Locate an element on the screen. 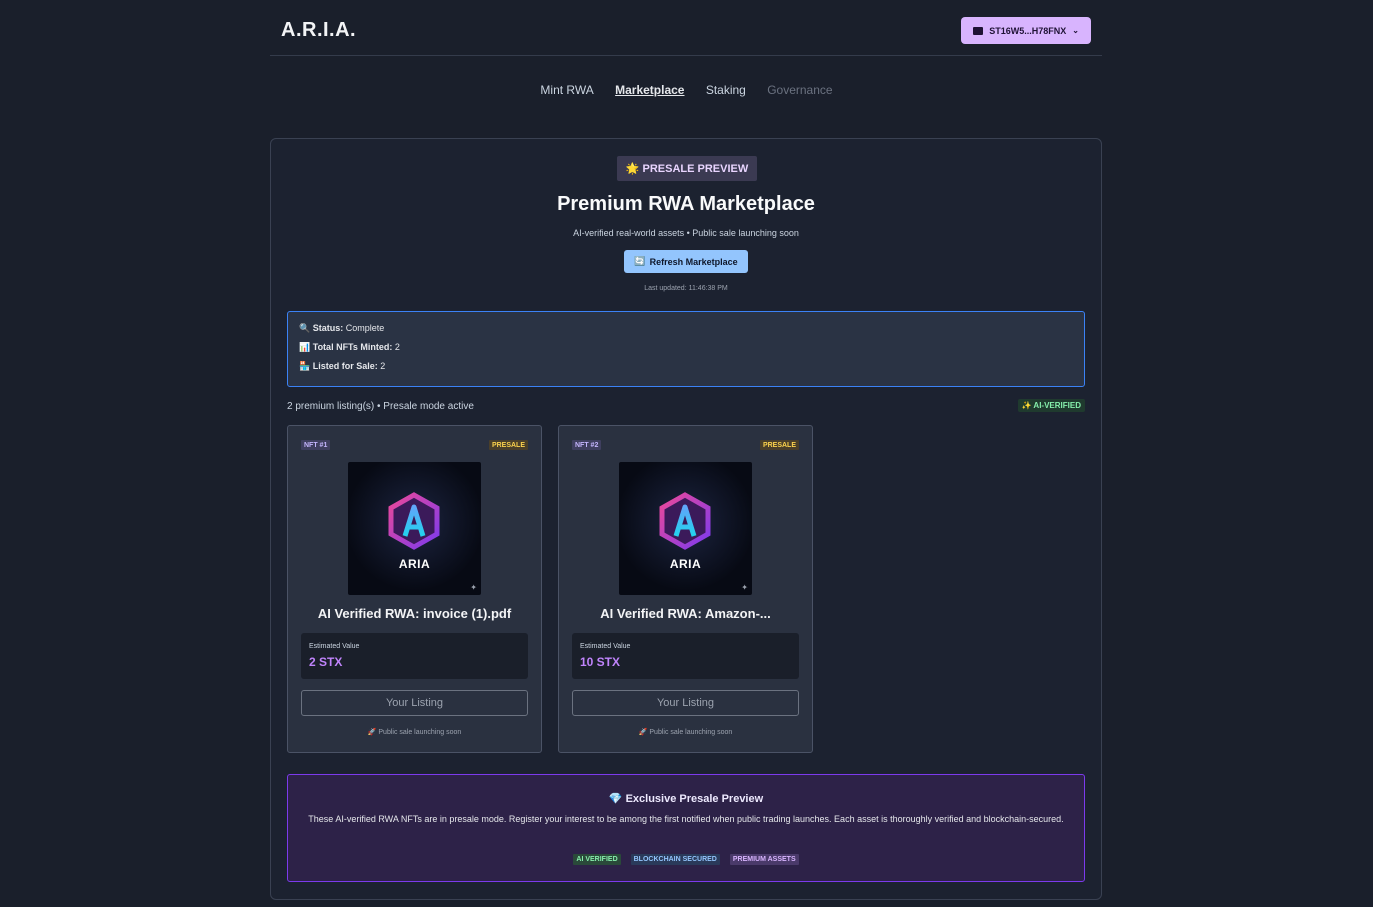 The height and width of the screenshot is (907, 1373). listed-label: Listed for Sale: is located at coordinates (345, 366).